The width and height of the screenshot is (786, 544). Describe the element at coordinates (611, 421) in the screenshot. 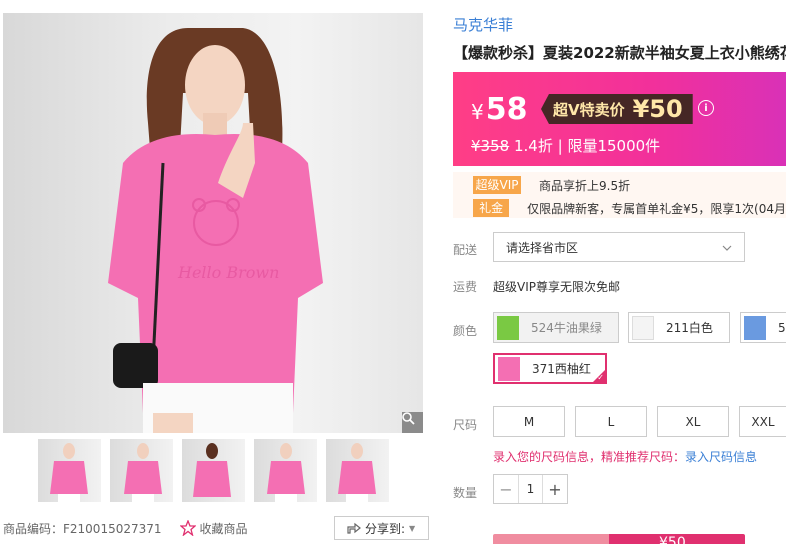

I see `size-option-l: L` at that location.